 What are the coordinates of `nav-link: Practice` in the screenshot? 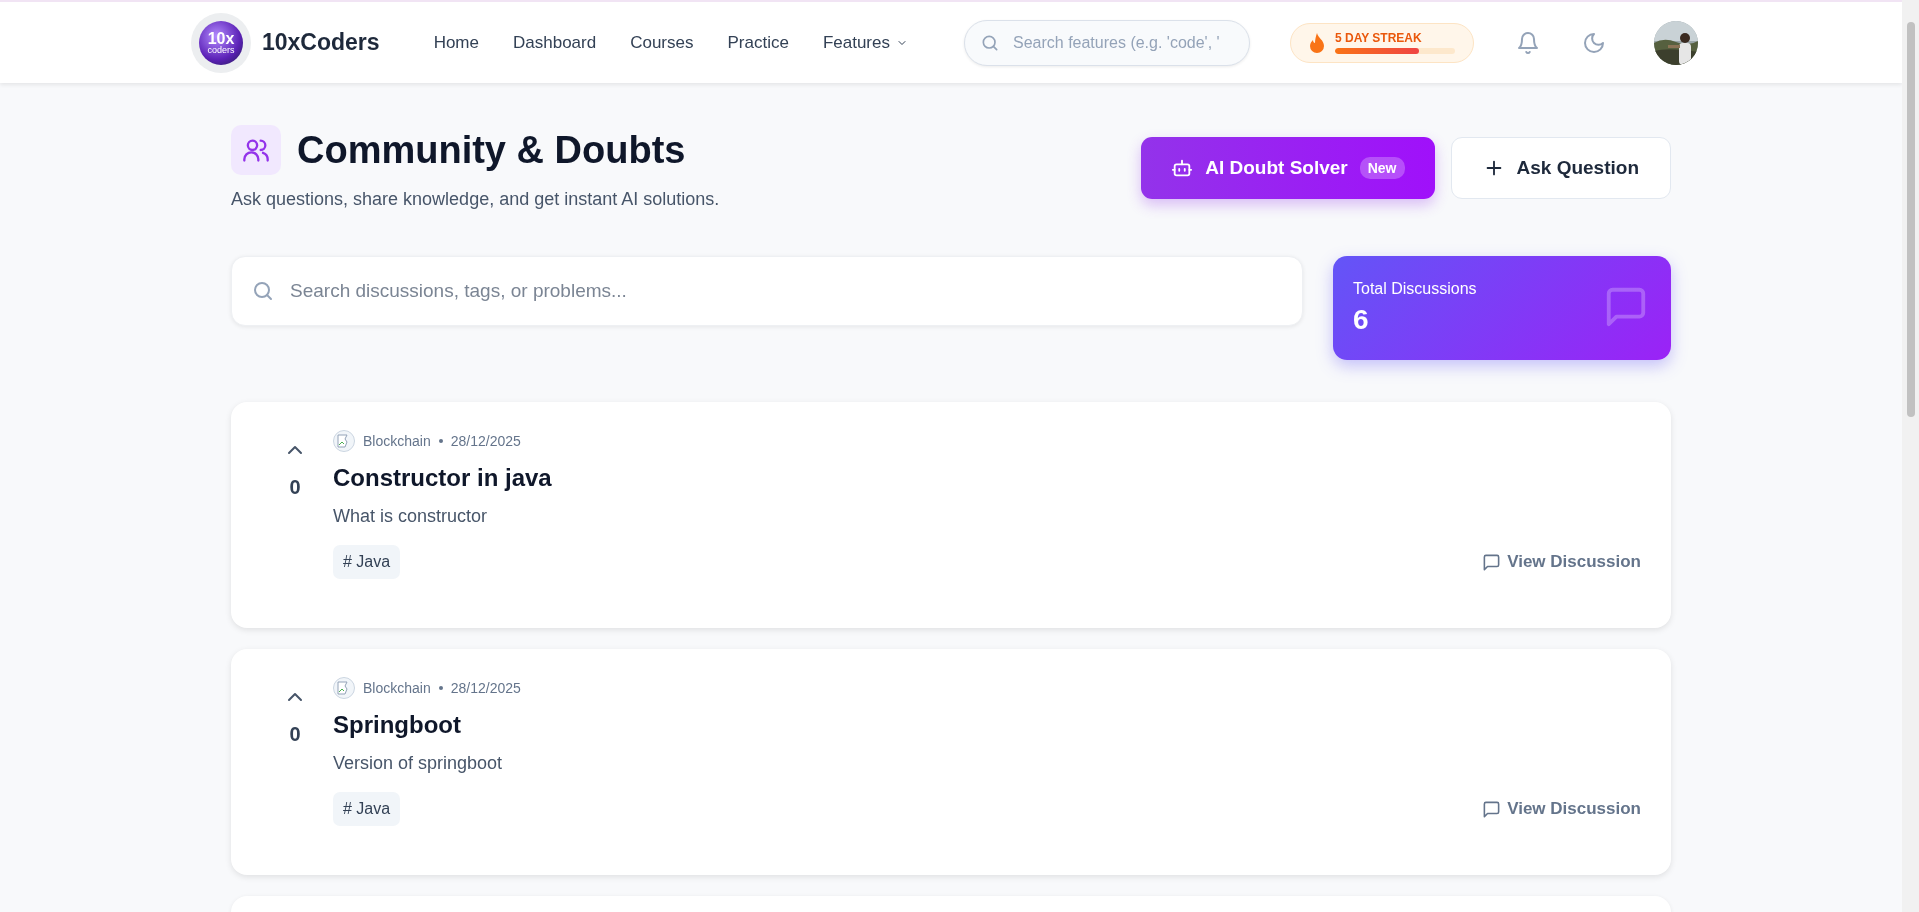 It's located at (758, 42).